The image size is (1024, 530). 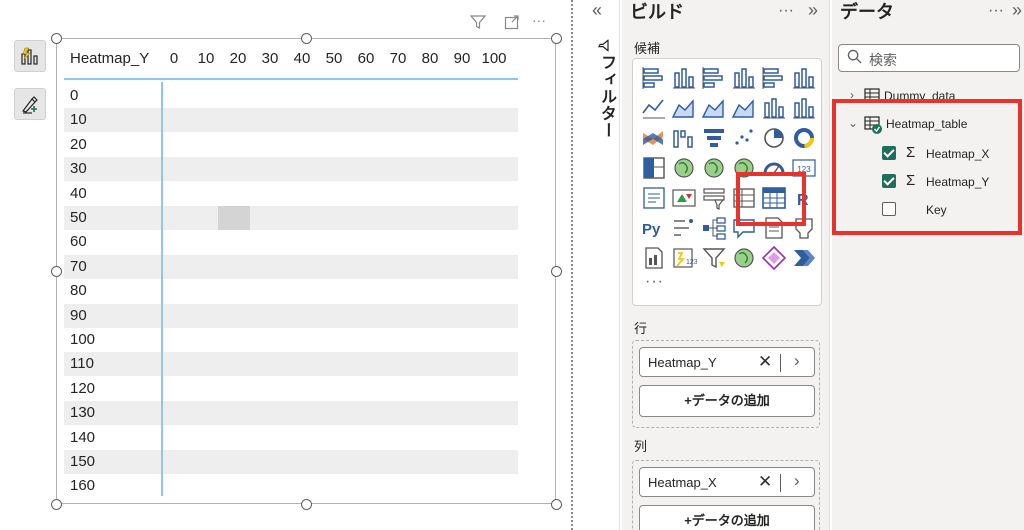 I want to click on matrix-row: 50, so click(x=291, y=218).